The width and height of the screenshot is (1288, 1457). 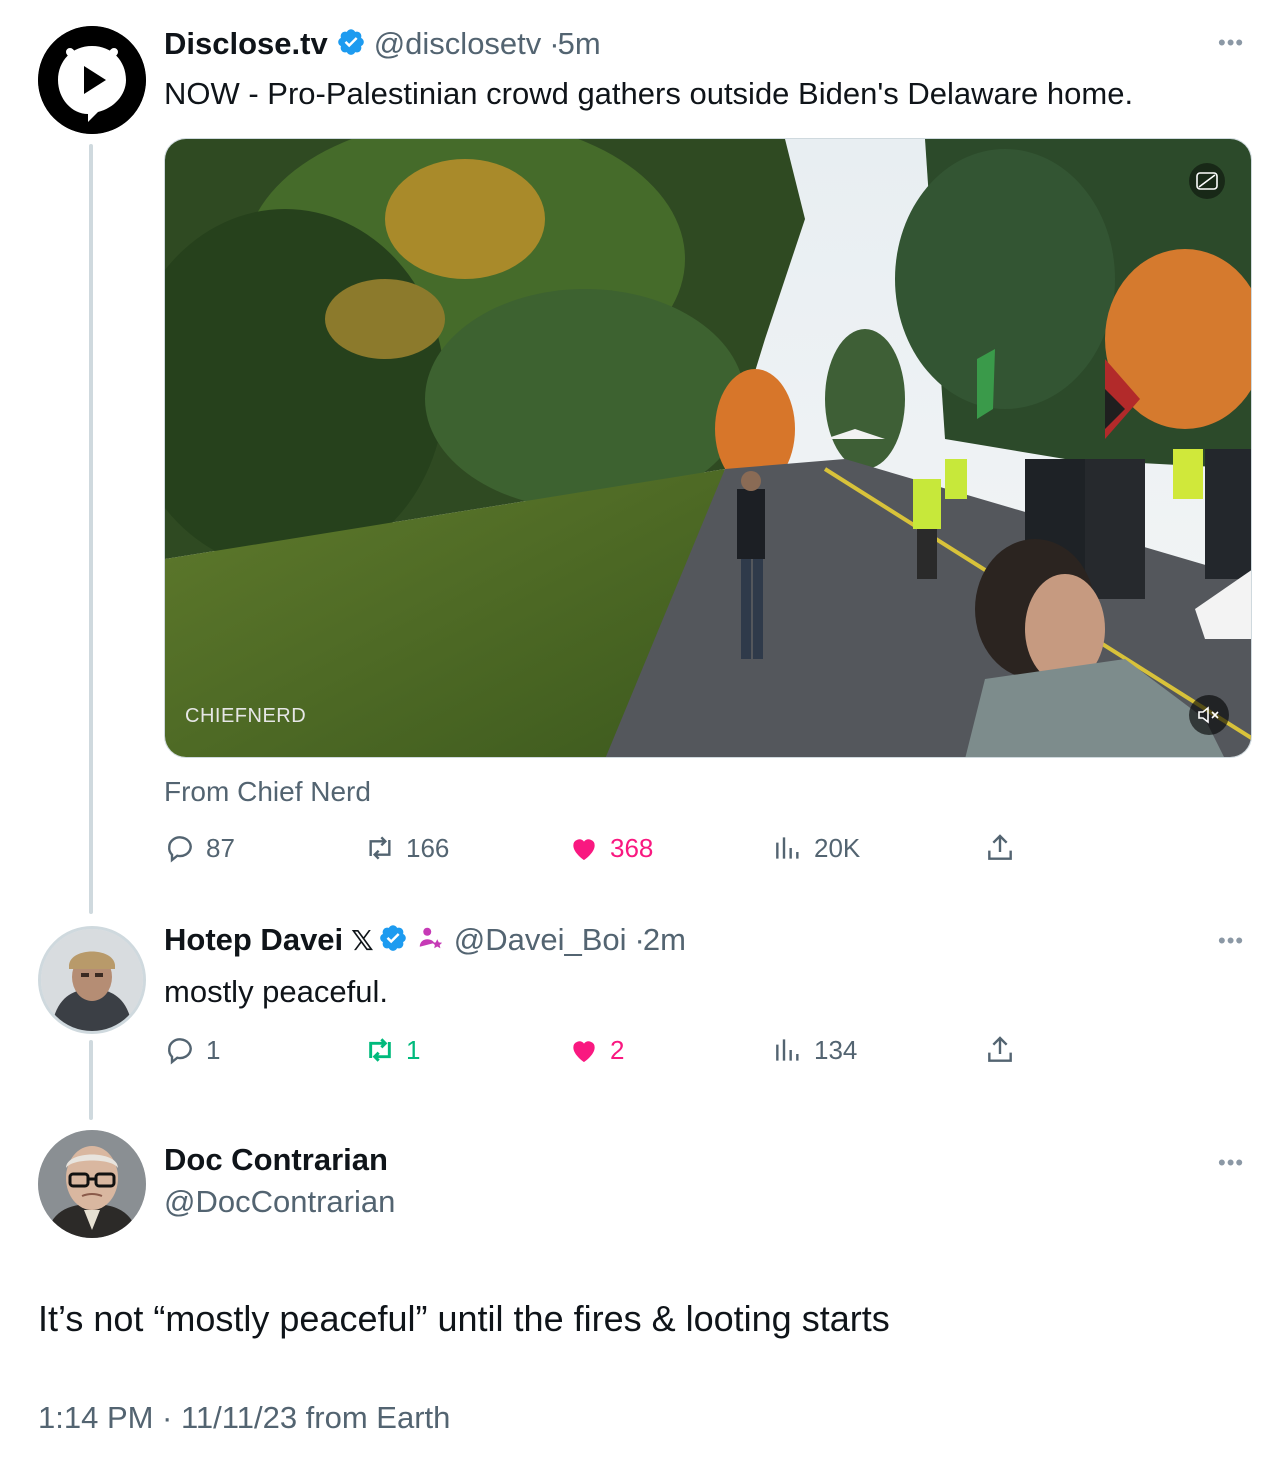 What do you see at coordinates (246, 716) in the screenshot?
I see `video-watermark: CHIEFNERD` at bounding box center [246, 716].